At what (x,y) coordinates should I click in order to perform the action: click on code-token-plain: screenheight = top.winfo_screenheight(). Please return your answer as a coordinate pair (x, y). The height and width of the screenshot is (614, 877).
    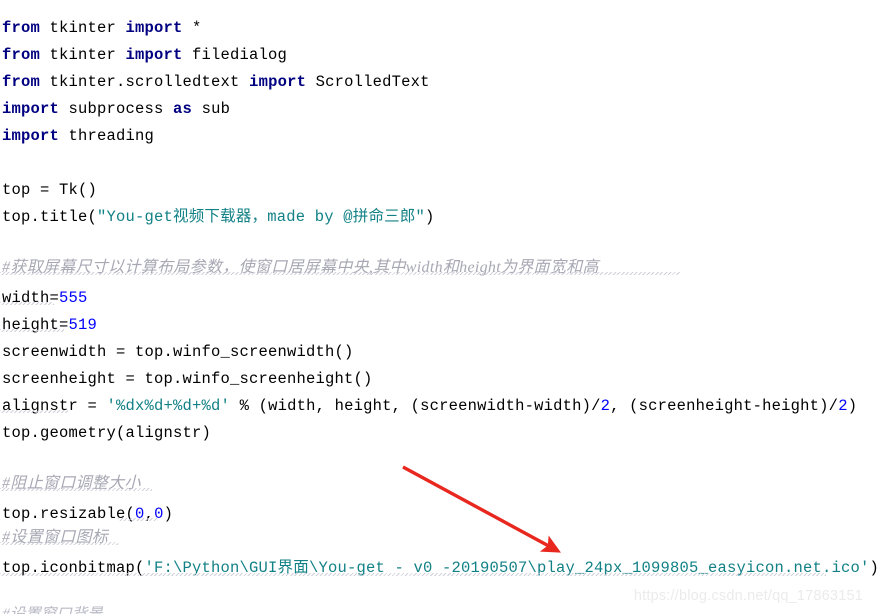
    Looking at the image, I should click on (187, 379).